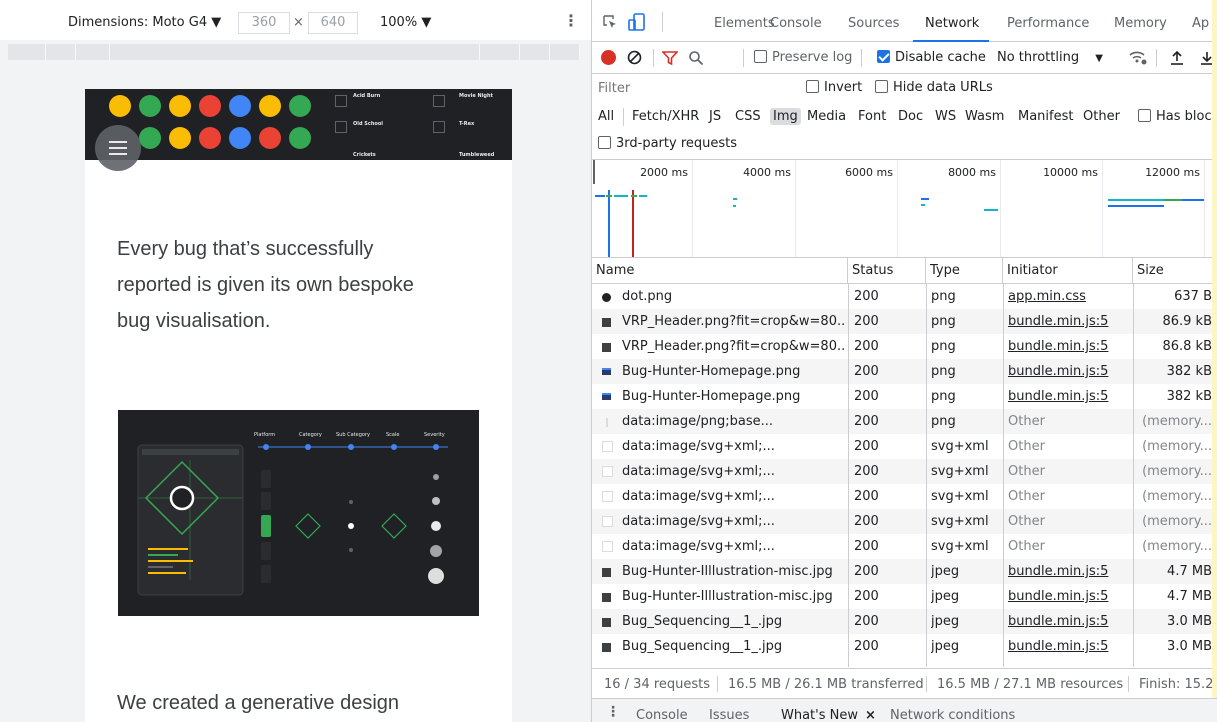 The height and width of the screenshot is (722, 1217). What do you see at coordinates (657, 684) in the screenshot?
I see `summary-requests: 16 / 34 requests` at bounding box center [657, 684].